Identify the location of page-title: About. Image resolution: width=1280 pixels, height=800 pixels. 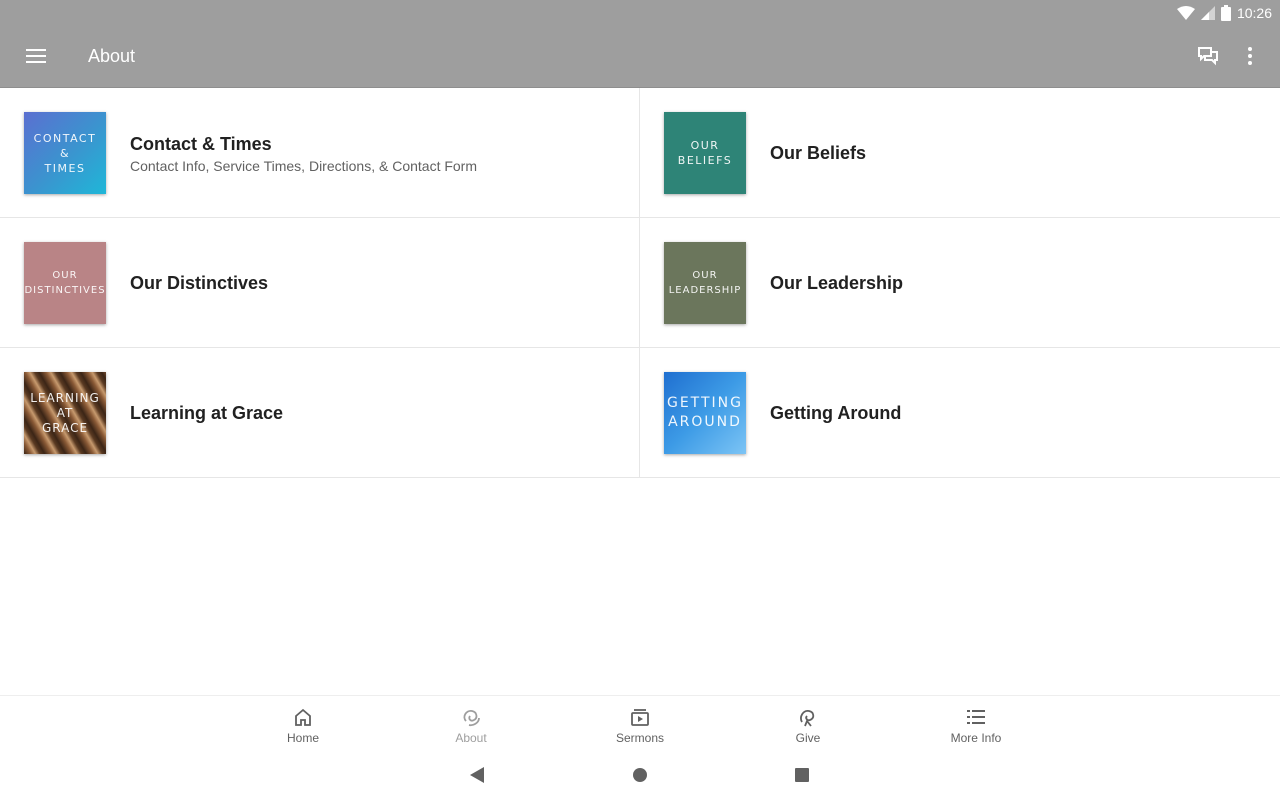
(112, 56).